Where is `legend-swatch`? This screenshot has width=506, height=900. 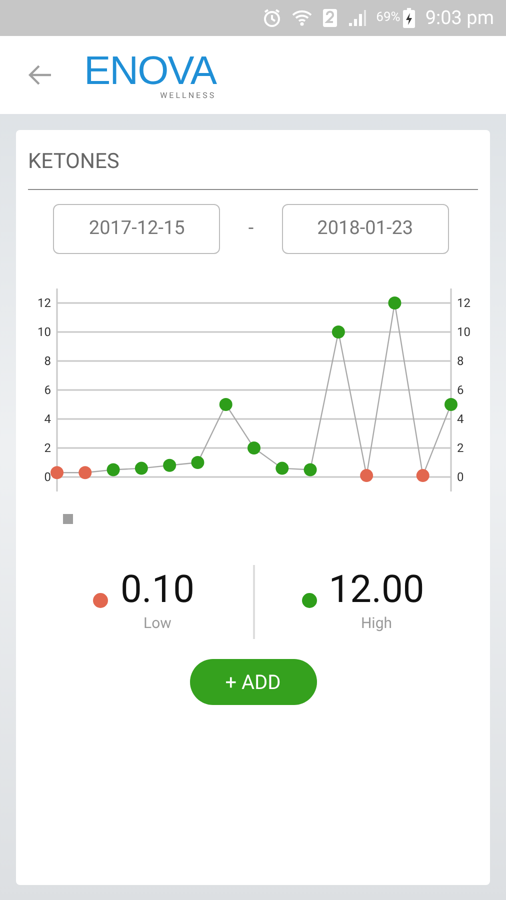
legend-swatch is located at coordinates (68, 519).